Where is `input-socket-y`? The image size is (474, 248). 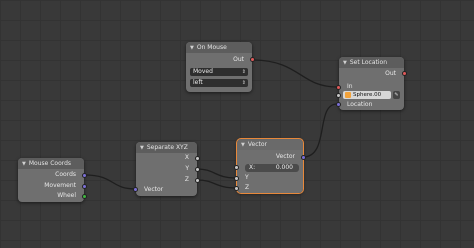
input-socket-y is located at coordinates (236, 178).